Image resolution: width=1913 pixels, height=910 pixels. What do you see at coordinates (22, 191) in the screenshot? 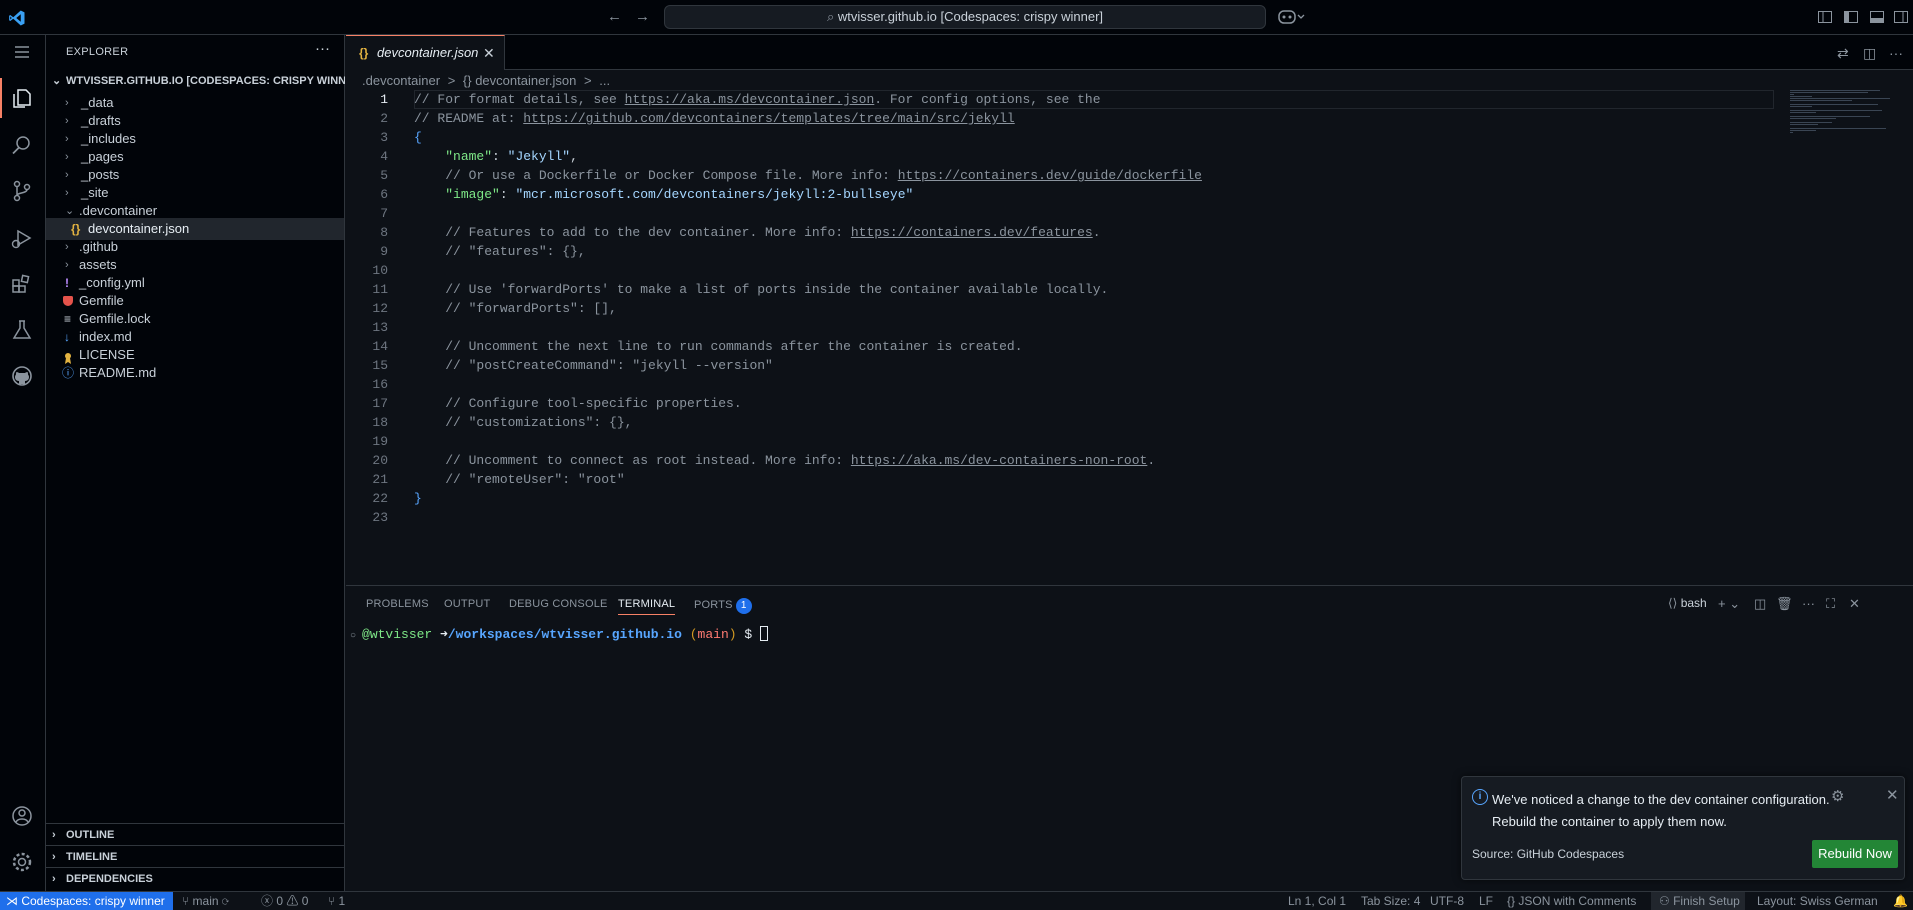
I see `source-control-icon` at bounding box center [22, 191].